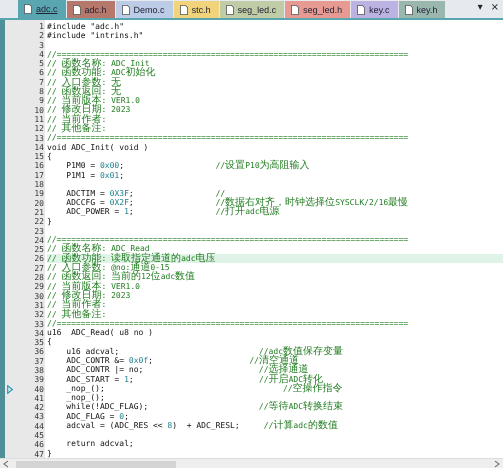 This screenshot has width=503, height=468. What do you see at coordinates (248, 212) in the screenshot?
I see `code-comment: //打开adc电源` at bounding box center [248, 212].